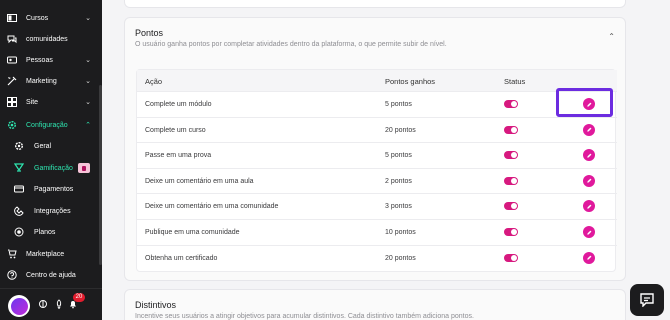  Describe the element at coordinates (43, 146) in the screenshot. I see `sidebar-subitem-label: Geral` at that location.